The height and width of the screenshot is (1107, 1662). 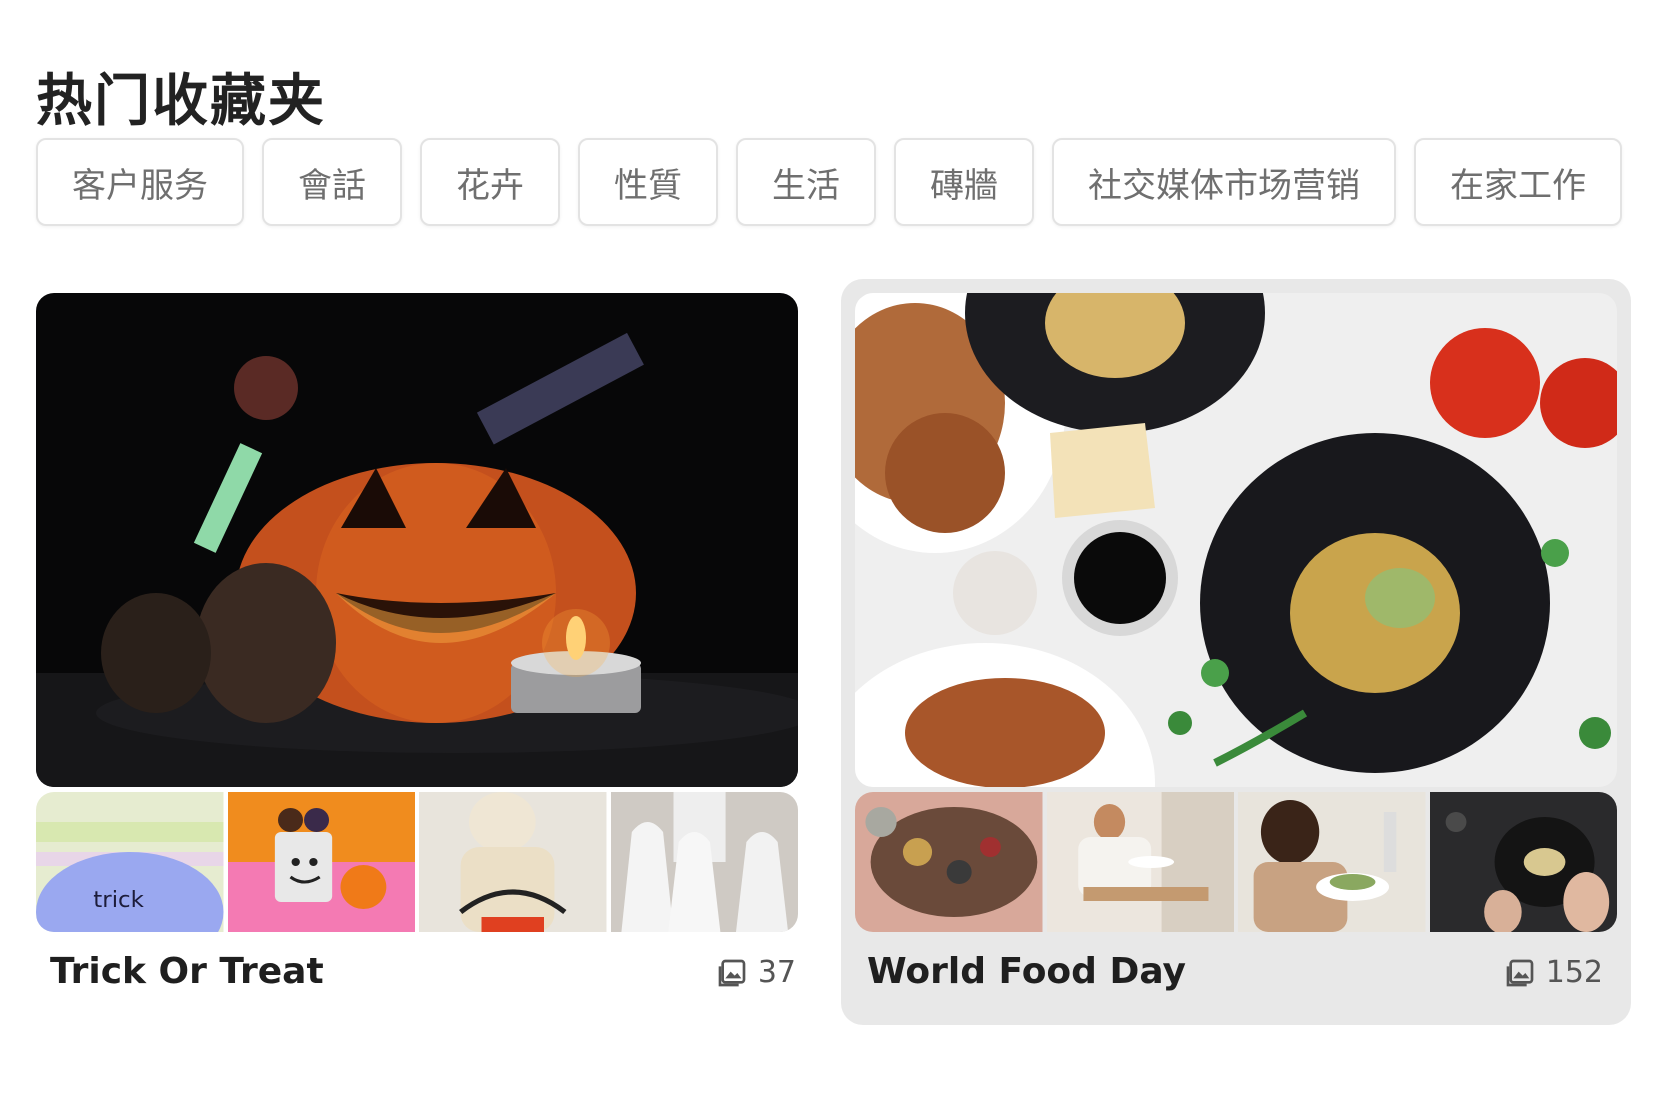 What do you see at coordinates (140, 182) in the screenshot?
I see `tag-customer-service: 客户服务` at bounding box center [140, 182].